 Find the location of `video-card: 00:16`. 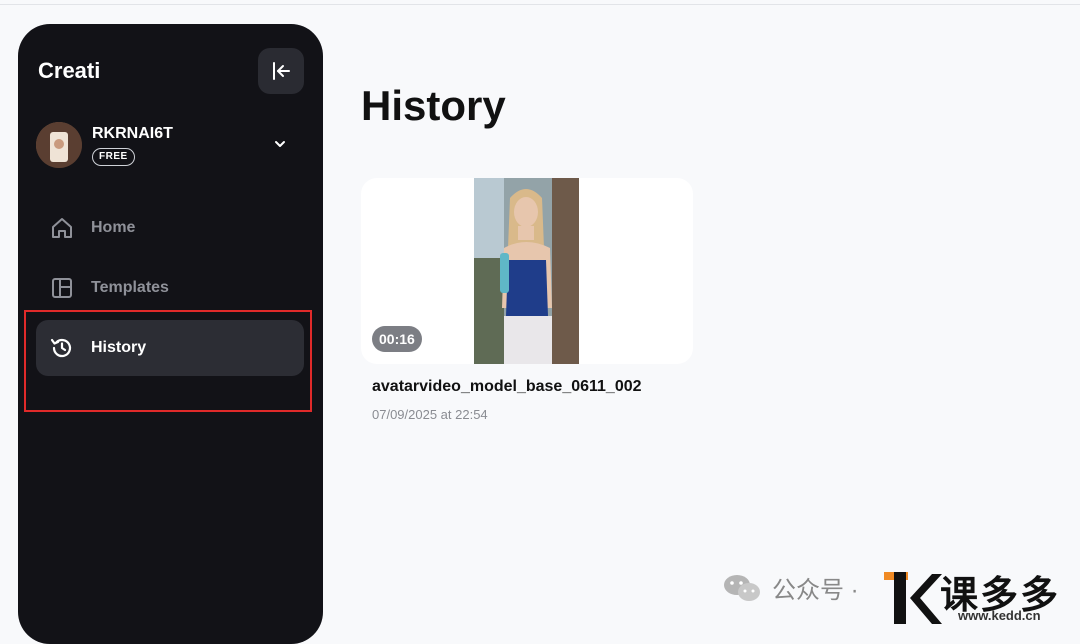

video-card: 00:16 is located at coordinates (527, 271).